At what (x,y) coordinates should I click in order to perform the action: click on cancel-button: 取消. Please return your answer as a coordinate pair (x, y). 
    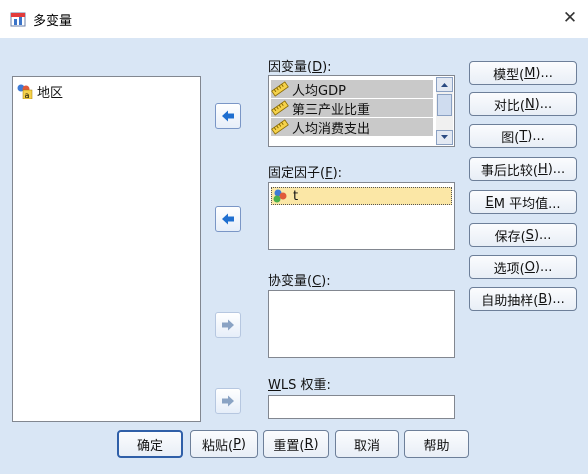
    Looking at the image, I should click on (367, 444).